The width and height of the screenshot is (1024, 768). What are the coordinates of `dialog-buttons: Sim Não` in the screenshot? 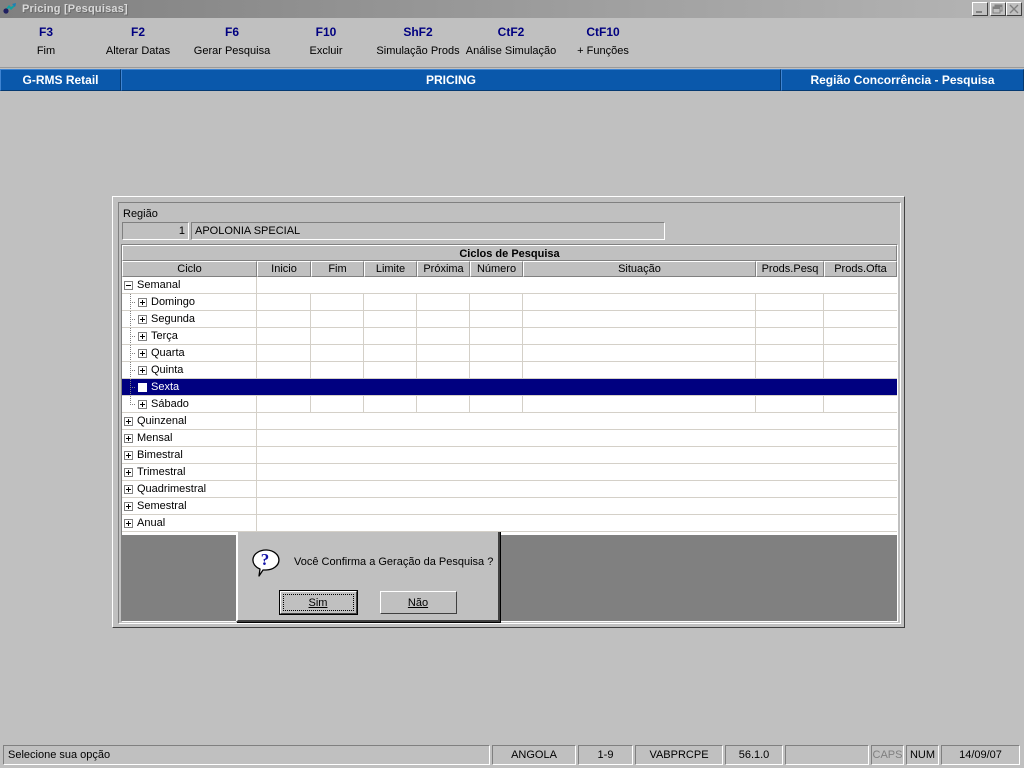 It's located at (368, 602).